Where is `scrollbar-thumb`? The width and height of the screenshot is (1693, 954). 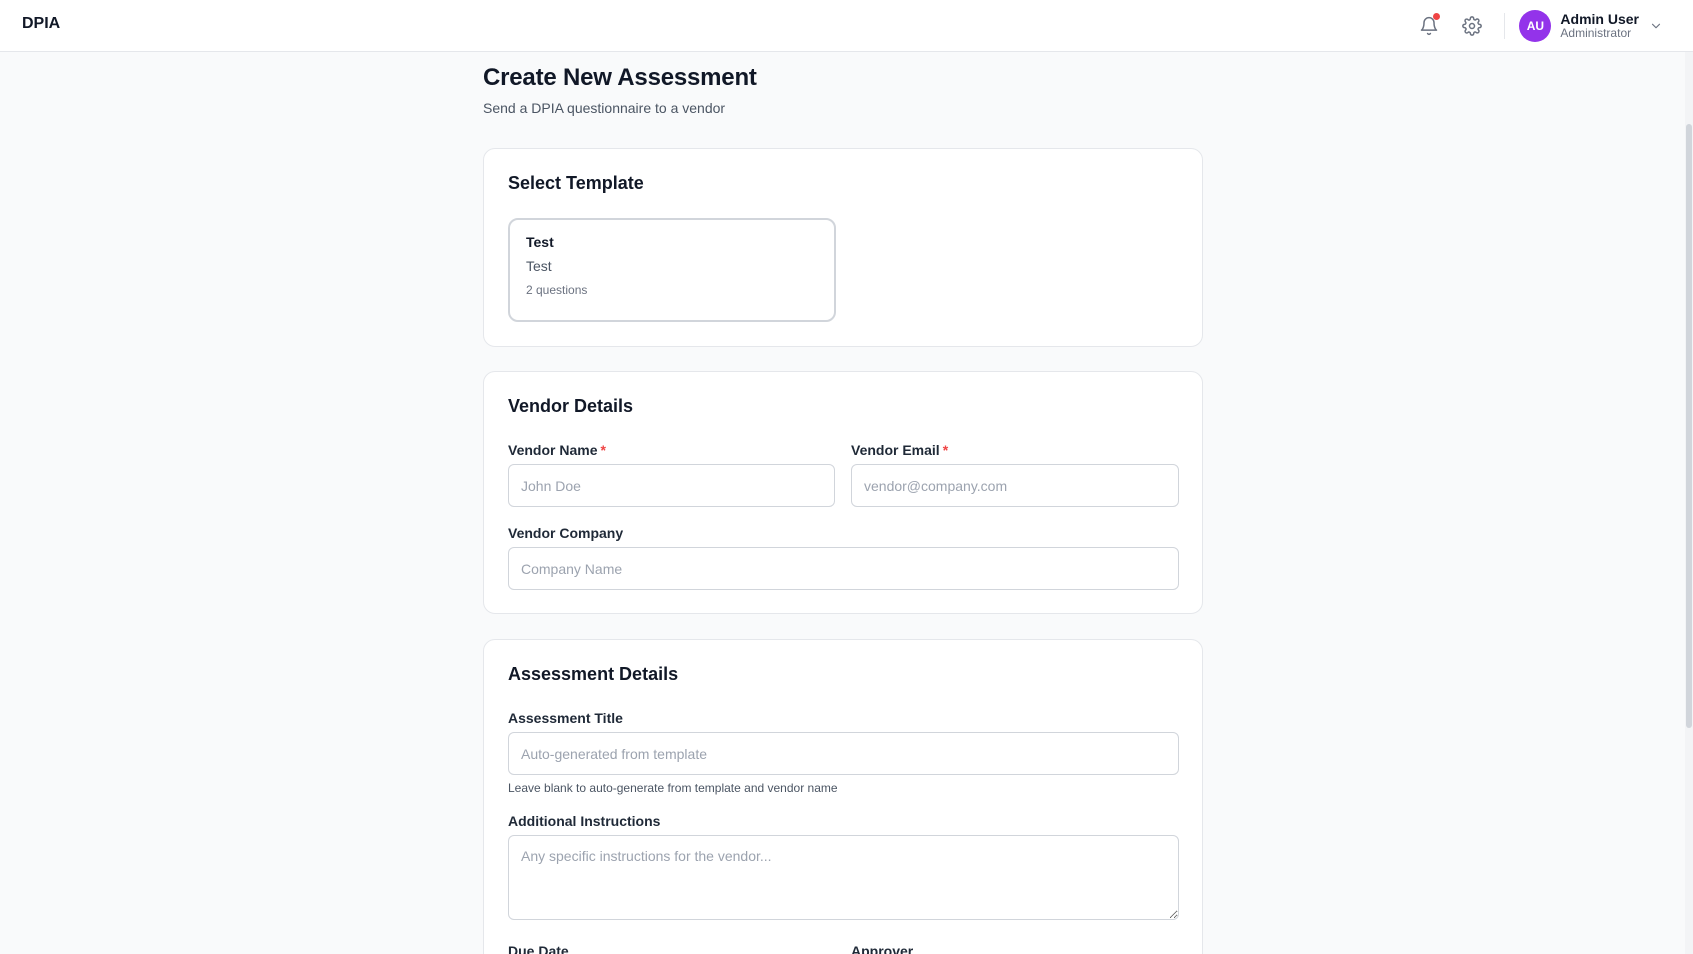 scrollbar-thumb is located at coordinates (1689, 426).